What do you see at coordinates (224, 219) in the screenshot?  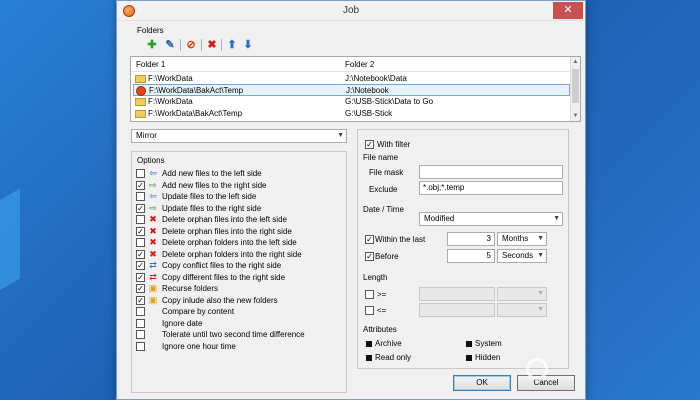 I see `option-label: Delete orphan files into the left side` at bounding box center [224, 219].